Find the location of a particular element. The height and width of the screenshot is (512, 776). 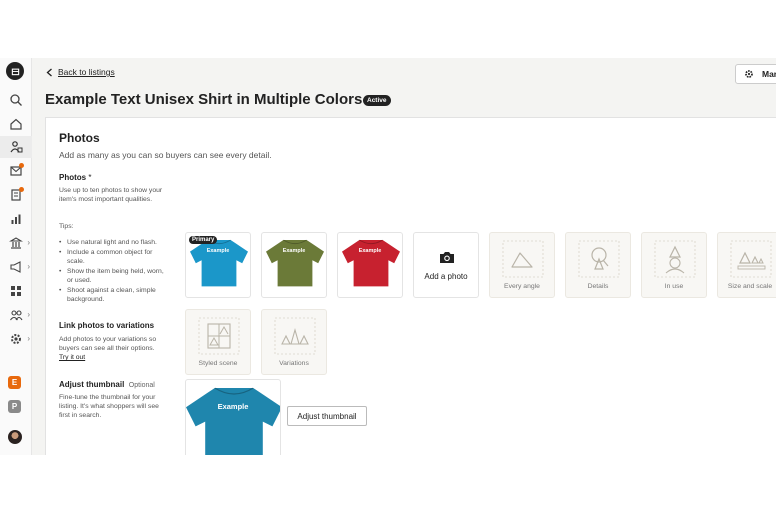

tips-label: Tips: is located at coordinates (66, 226).